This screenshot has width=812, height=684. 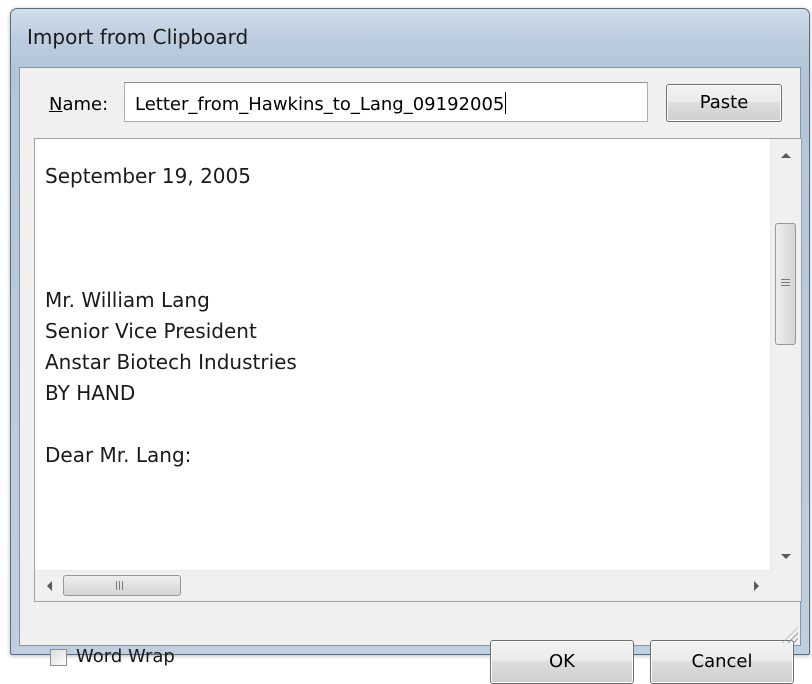 I want to click on name-input: Letter_from_Hawkins_to_Lang_09192005, so click(x=386, y=102).